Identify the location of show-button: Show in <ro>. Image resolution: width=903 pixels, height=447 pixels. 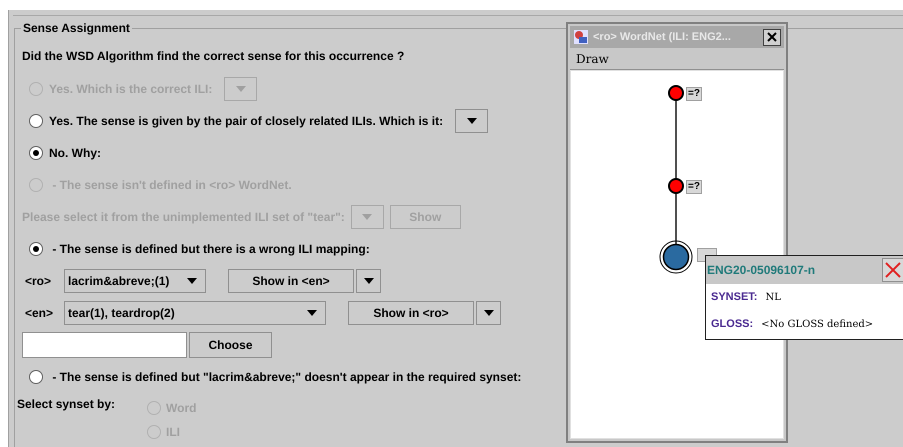
(411, 313).